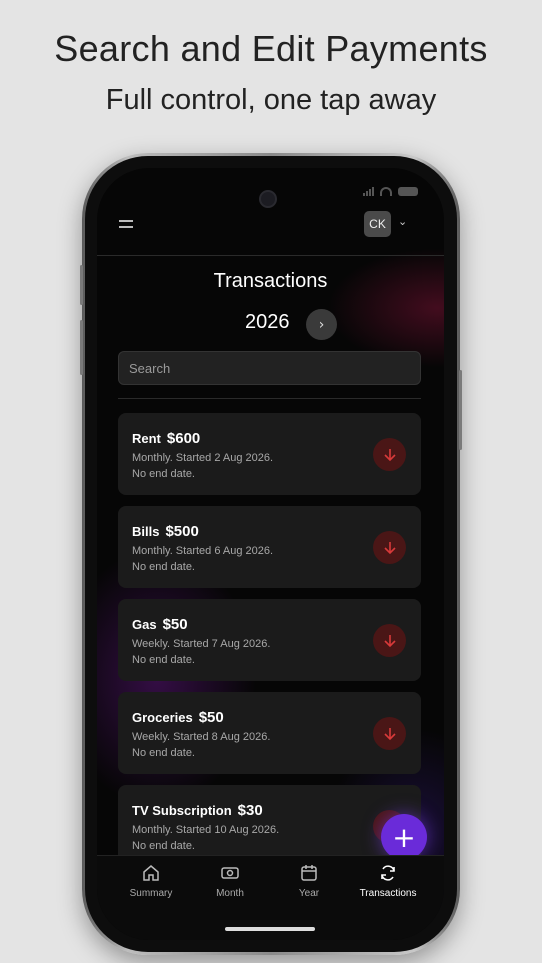 The width and height of the screenshot is (542, 963). Describe the element at coordinates (160, 624) in the screenshot. I see `transaction-name: Gas $50` at that location.